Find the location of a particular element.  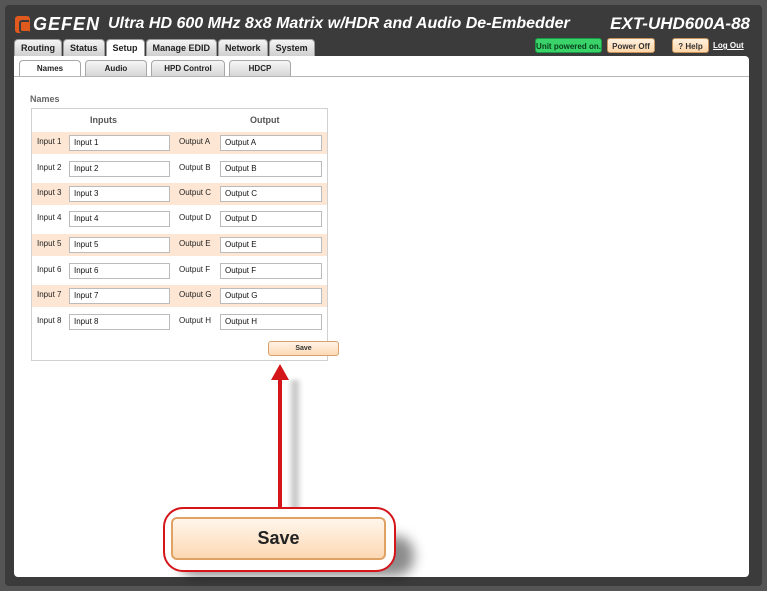

sub-tab-divider is located at coordinates (381, 76).